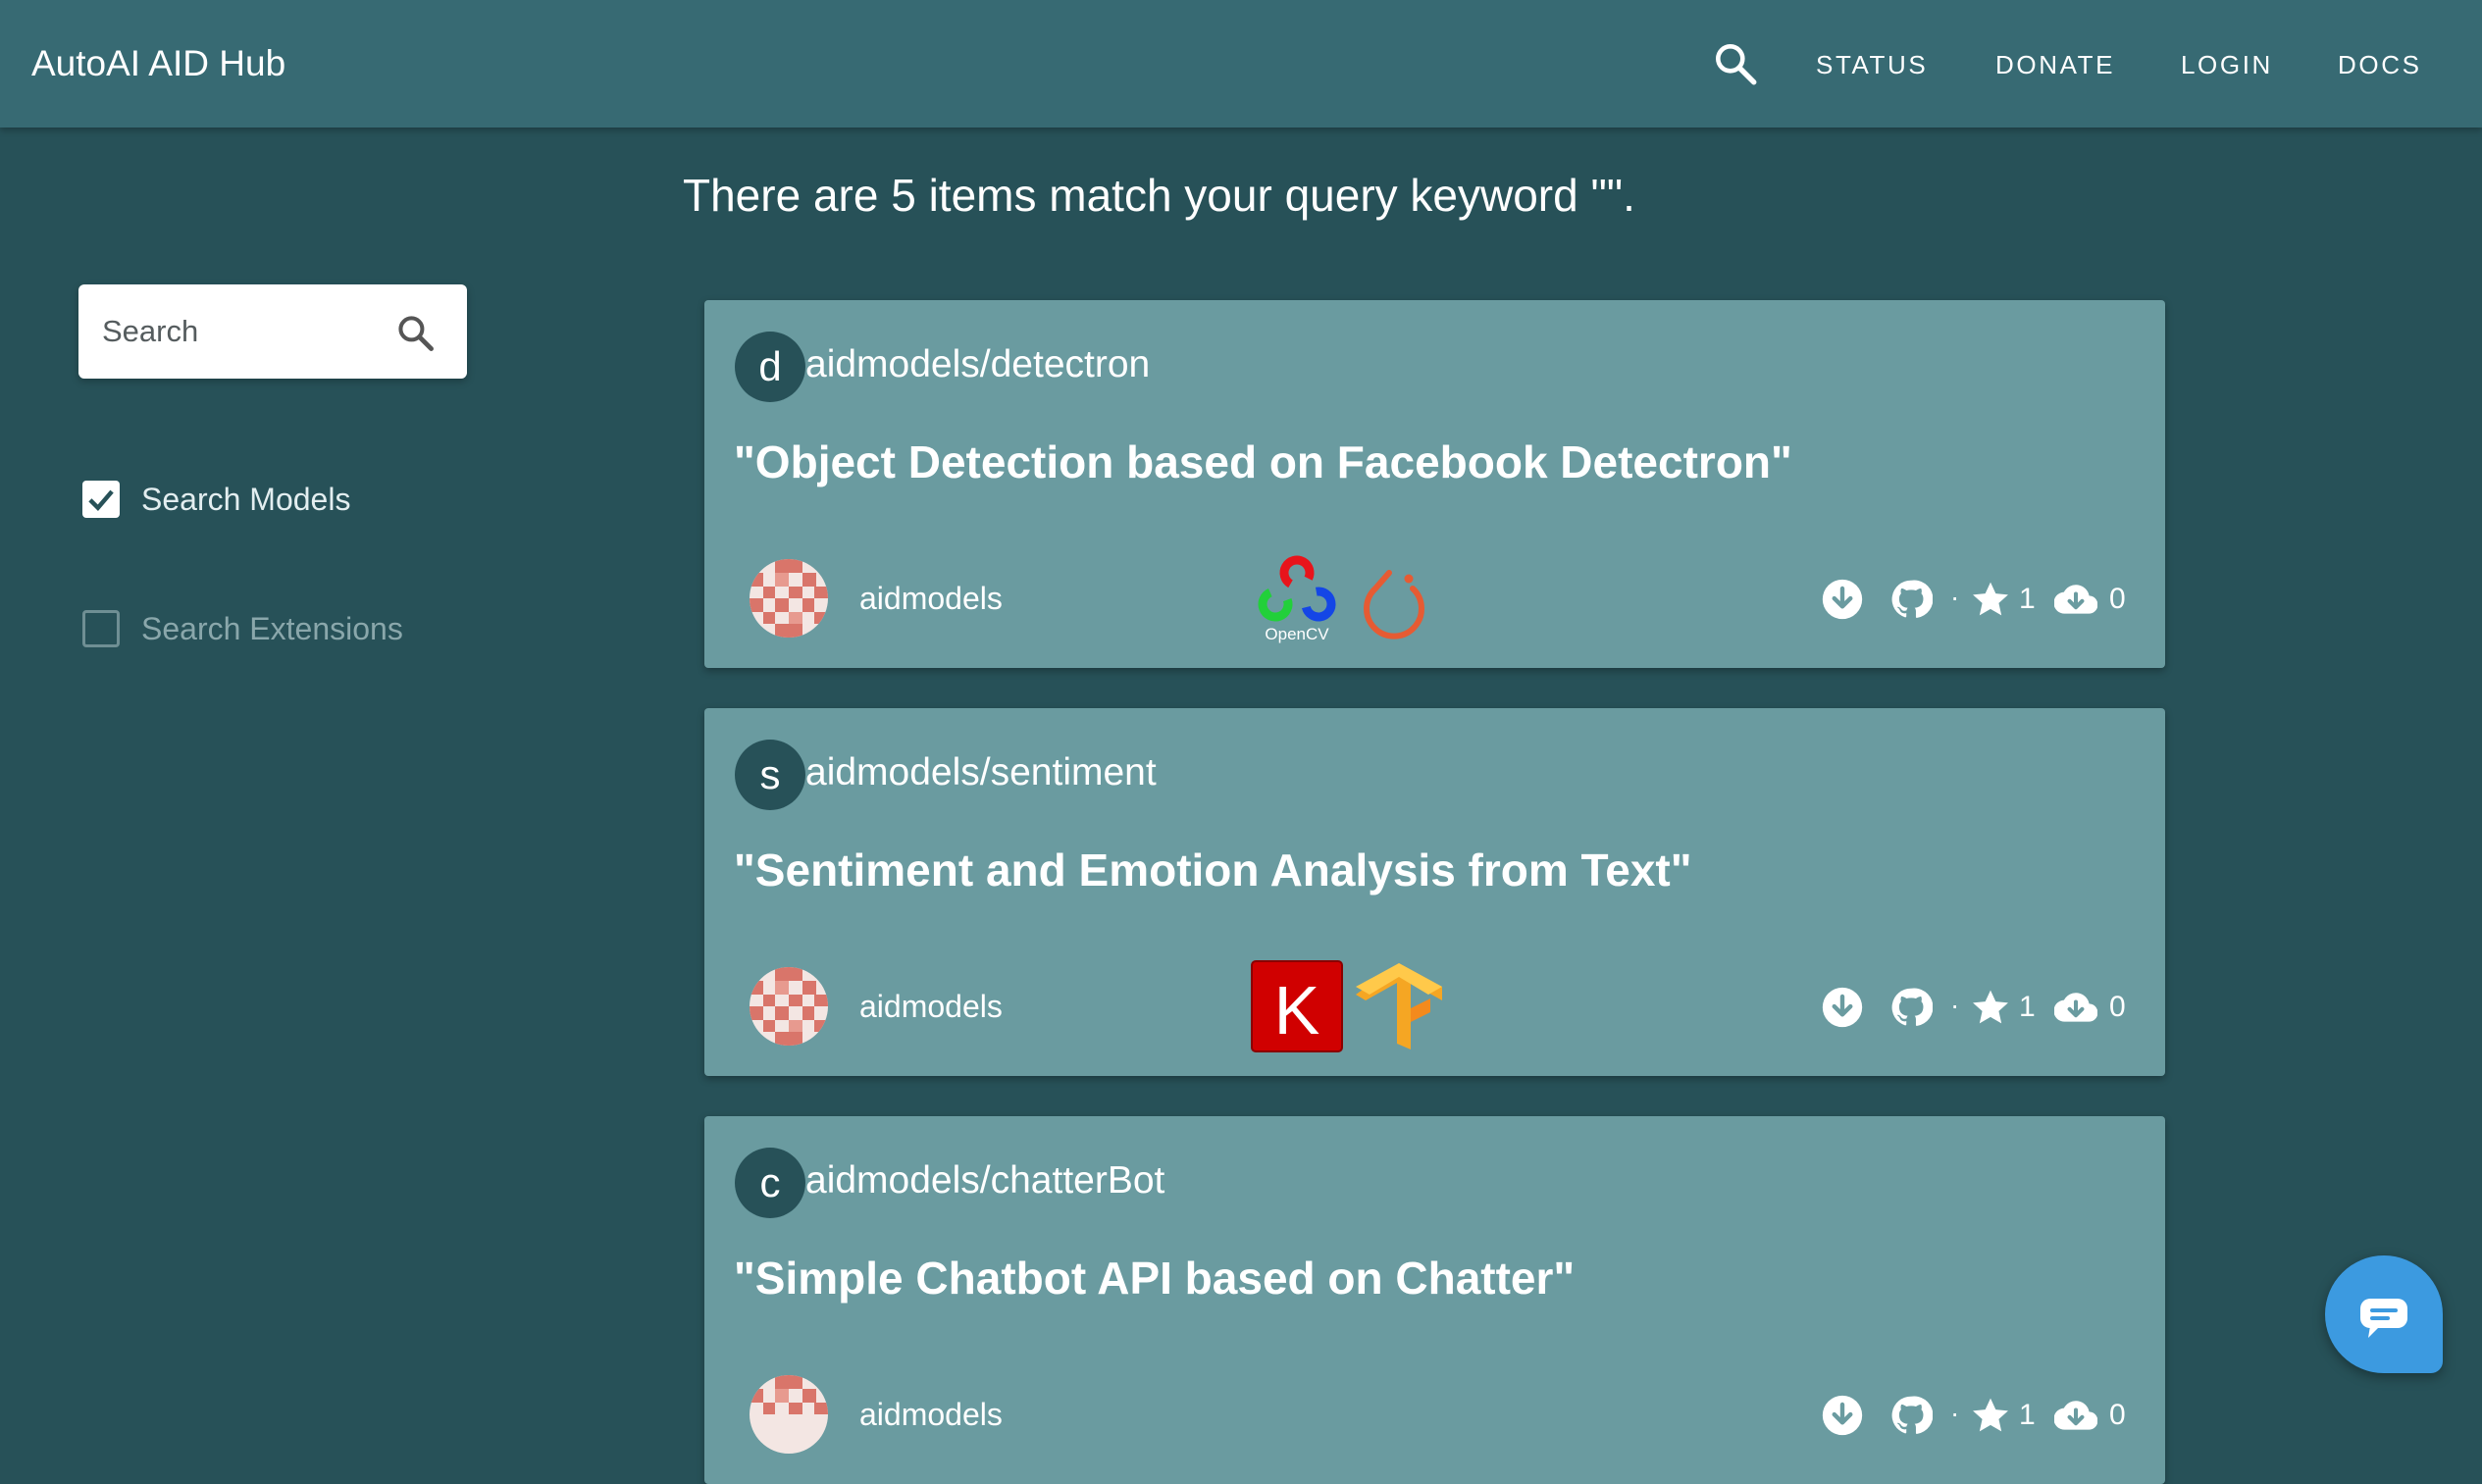  Describe the element at coordinates (981, 773) in the screenshot. I see `repo-name: aidmodels/sentiment` at that location.